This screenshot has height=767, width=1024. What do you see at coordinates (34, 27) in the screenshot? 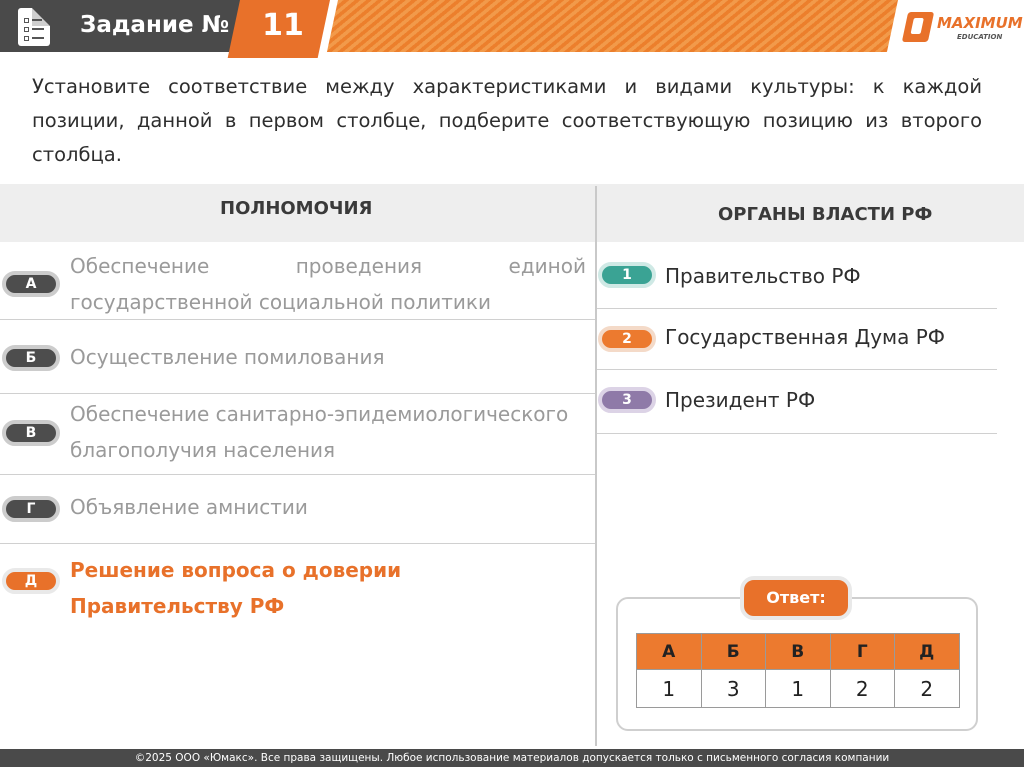
I see `document-icon` at bounding box center [34, 27].